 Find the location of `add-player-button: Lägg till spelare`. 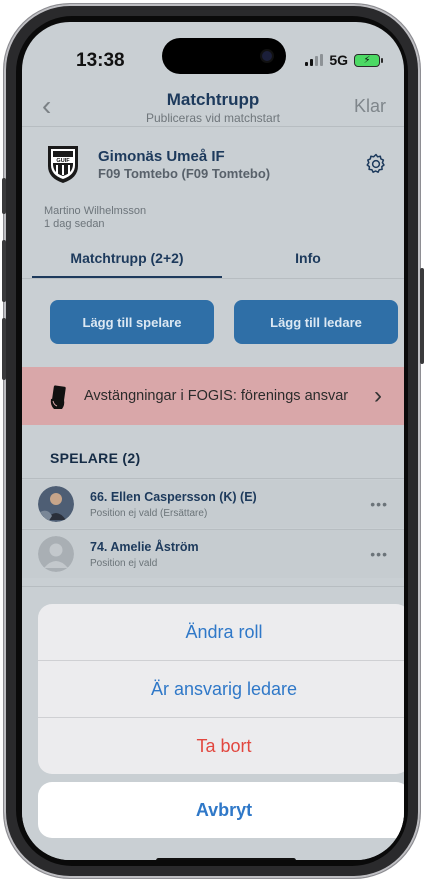

add-player-button: Lägg till spelare is located at coordinates (132, 322).